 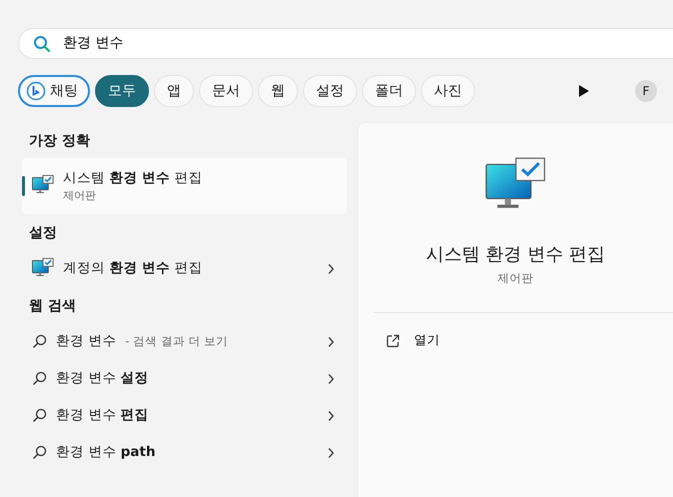 I want to click on open-action: 열기, so click(x=399, y=340).